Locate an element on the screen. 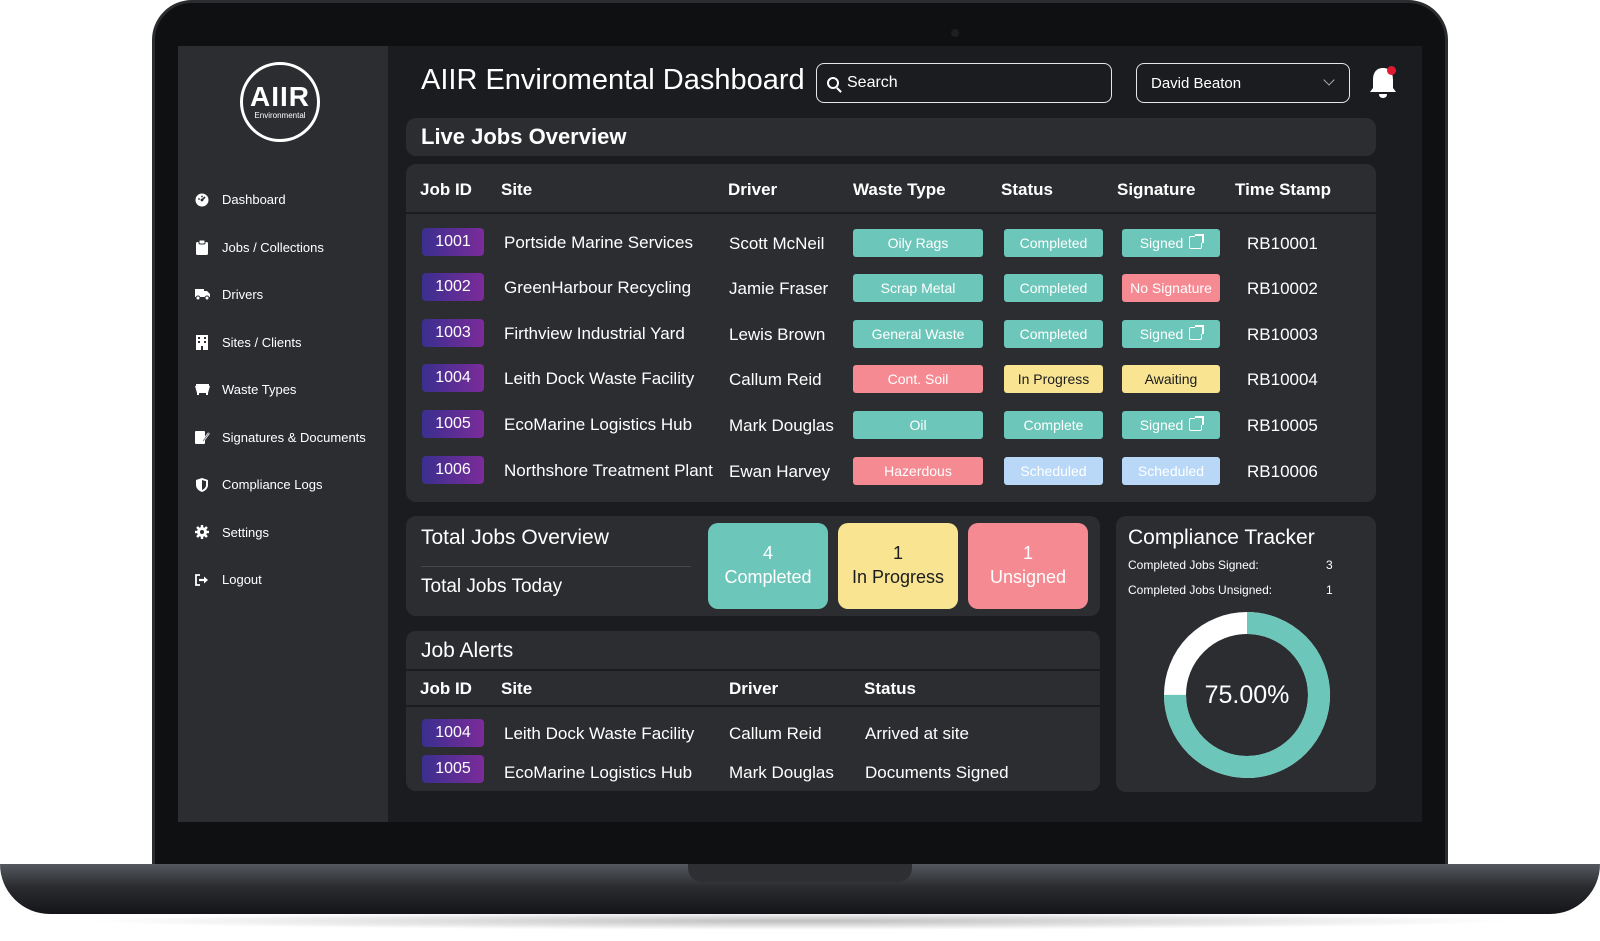 The height and width of the screenshot is (941, 1600). column-header-site: Site is located at coordinates (516, 190).